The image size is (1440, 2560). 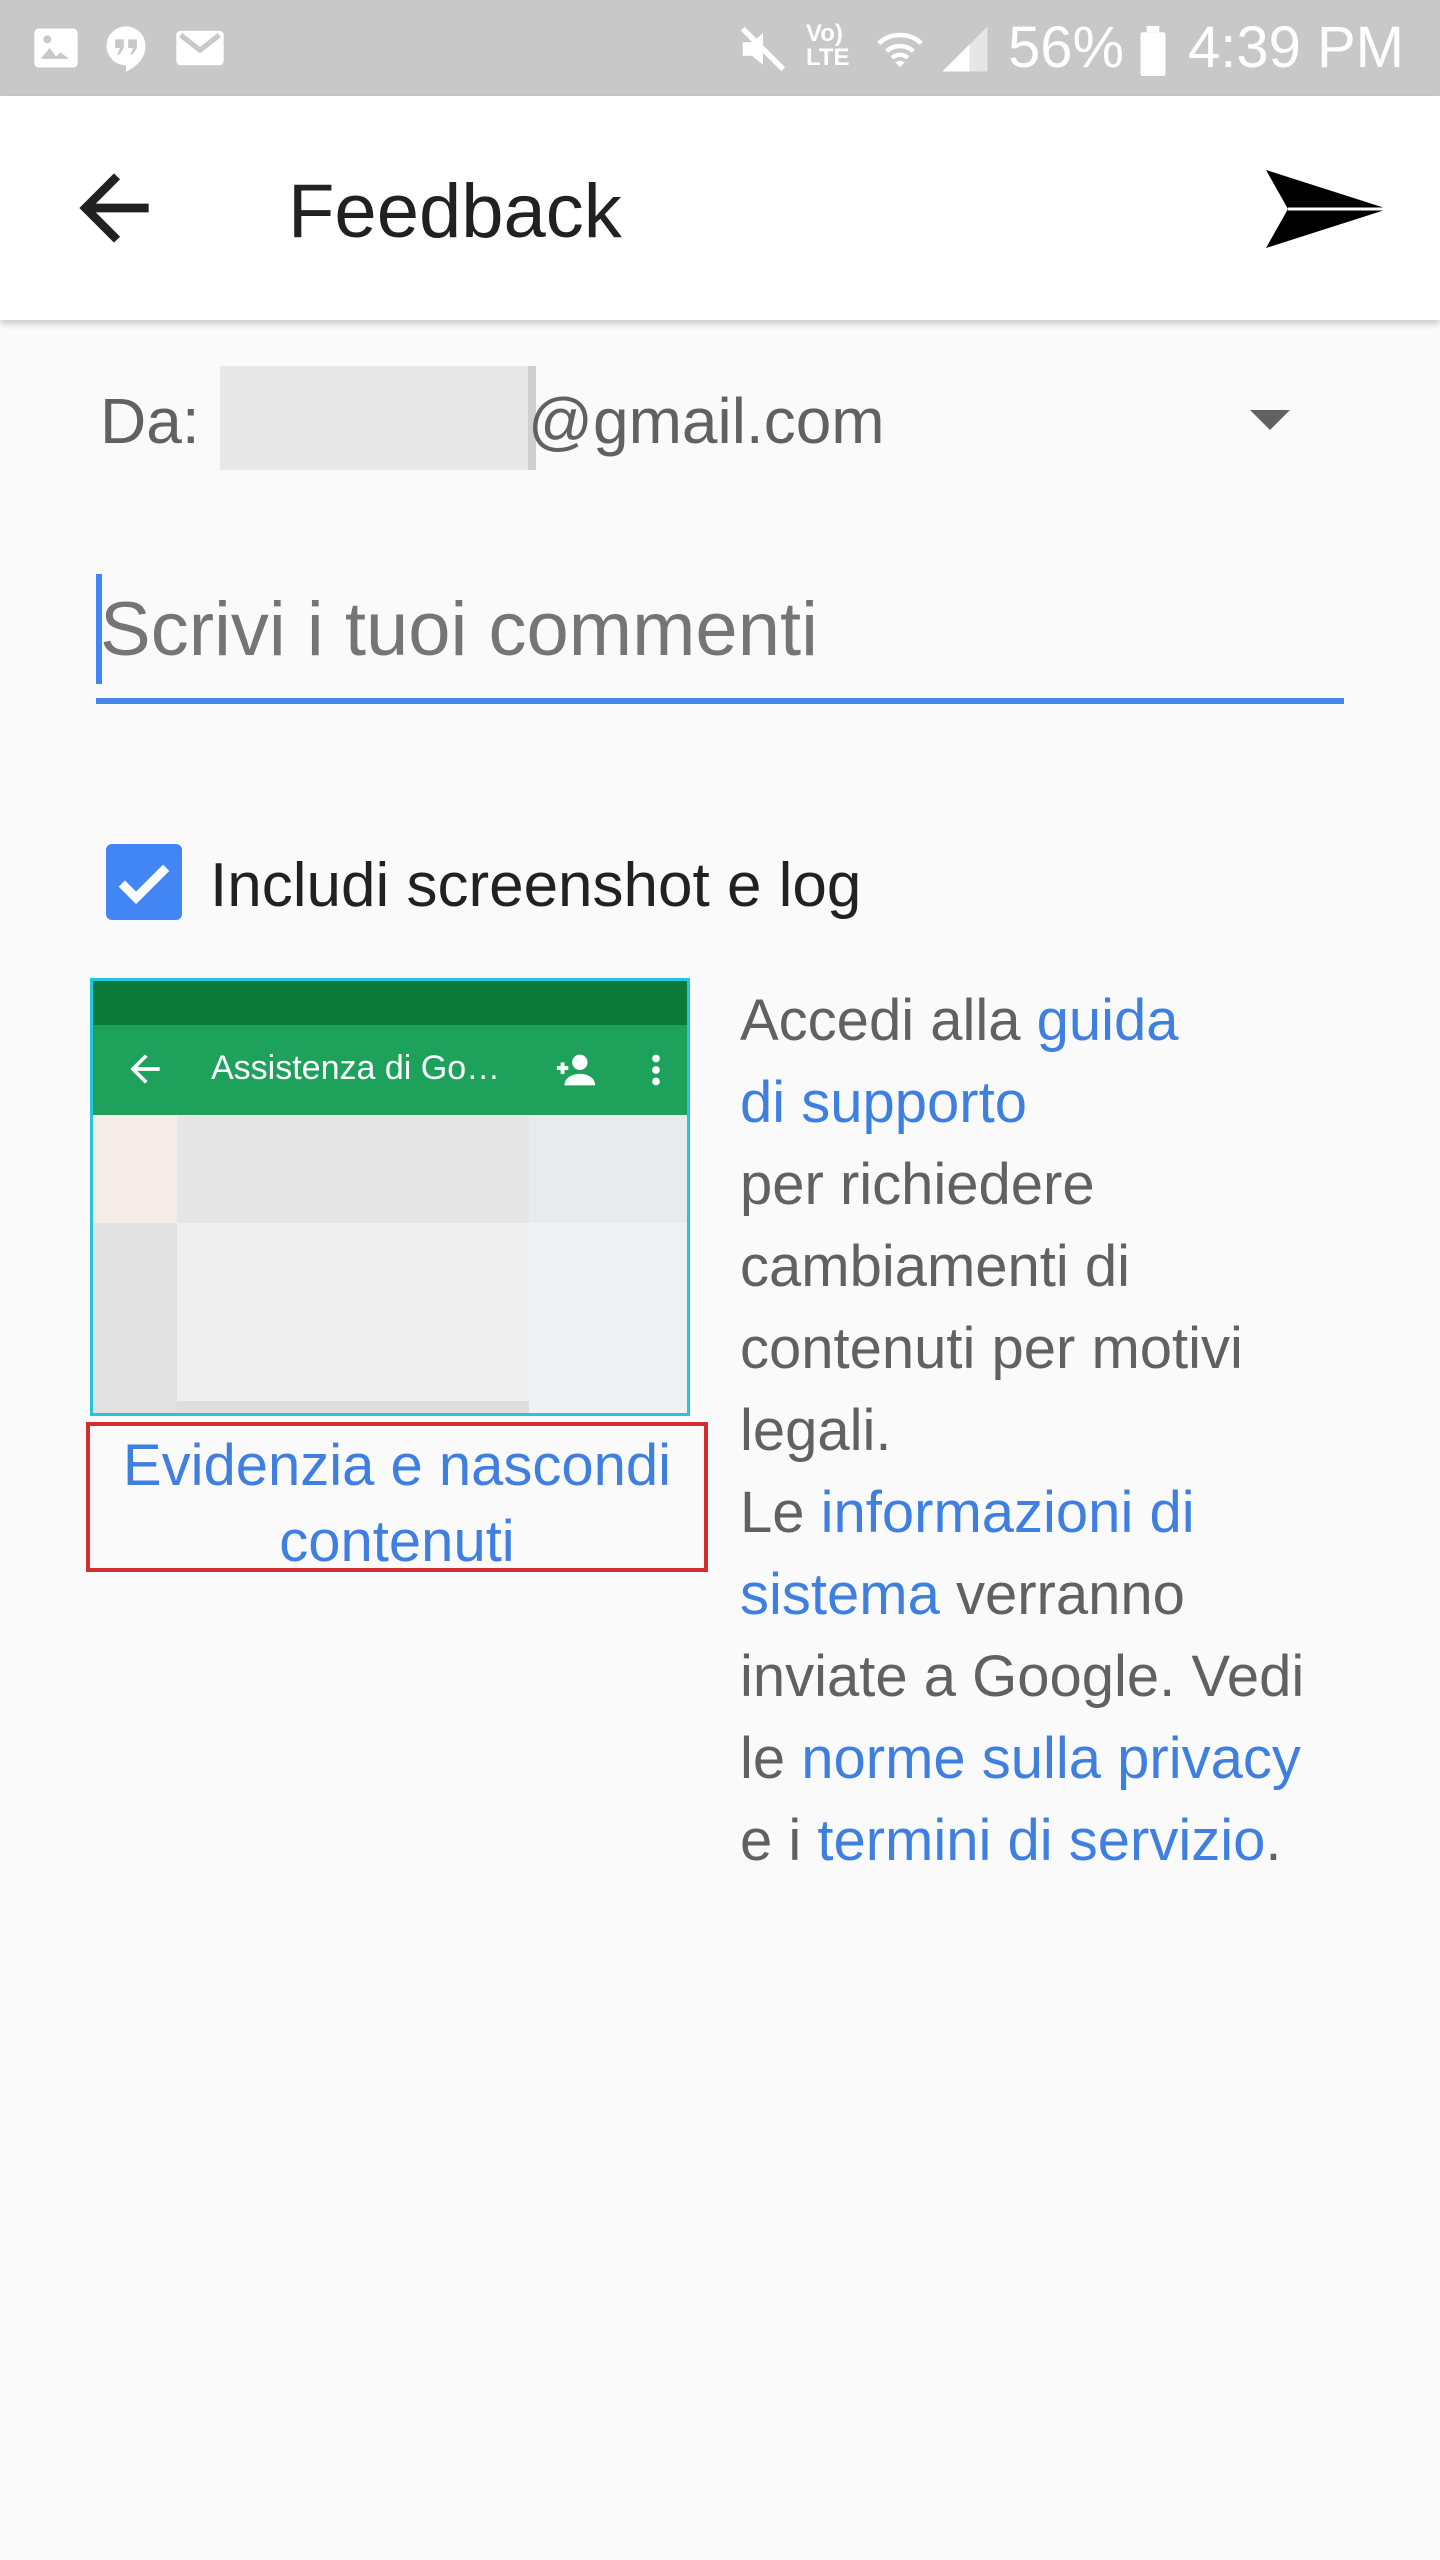 I want to click on app-bar: Feedback, so click(x=720, y=208).